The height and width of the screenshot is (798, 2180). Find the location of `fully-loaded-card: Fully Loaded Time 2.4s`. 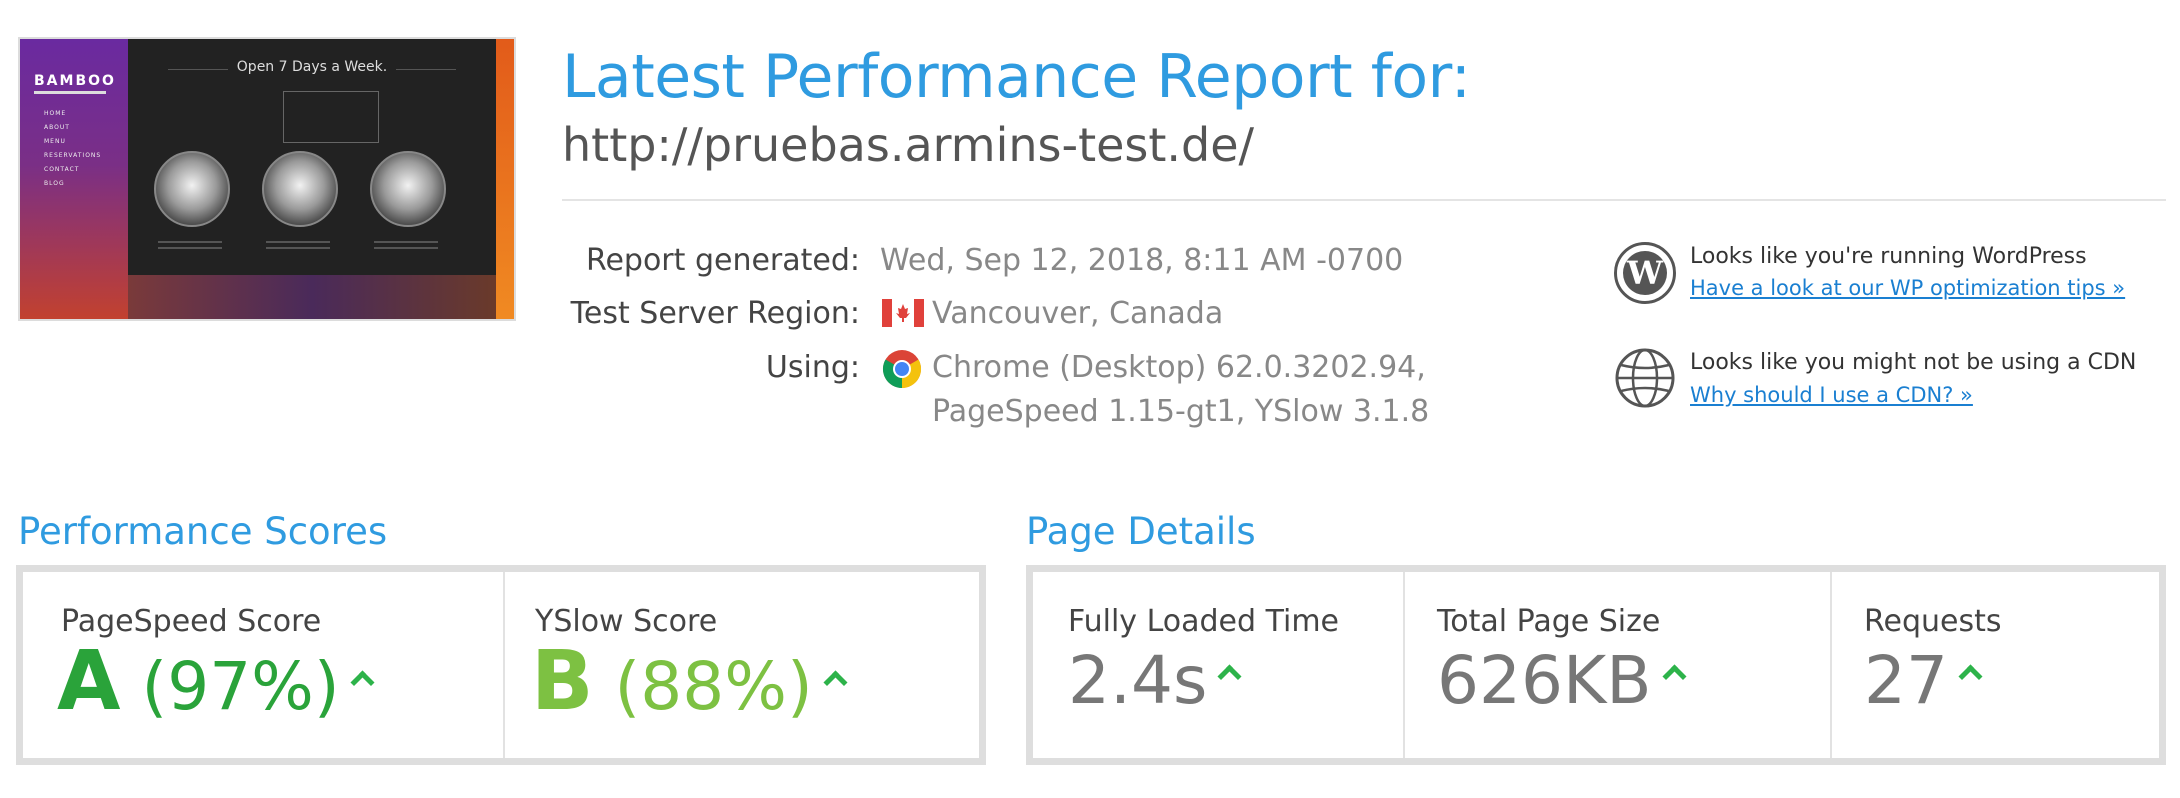

fully-loaded-card: Fully Loaded Time 2.4s is located at coordinates (1218, 665).